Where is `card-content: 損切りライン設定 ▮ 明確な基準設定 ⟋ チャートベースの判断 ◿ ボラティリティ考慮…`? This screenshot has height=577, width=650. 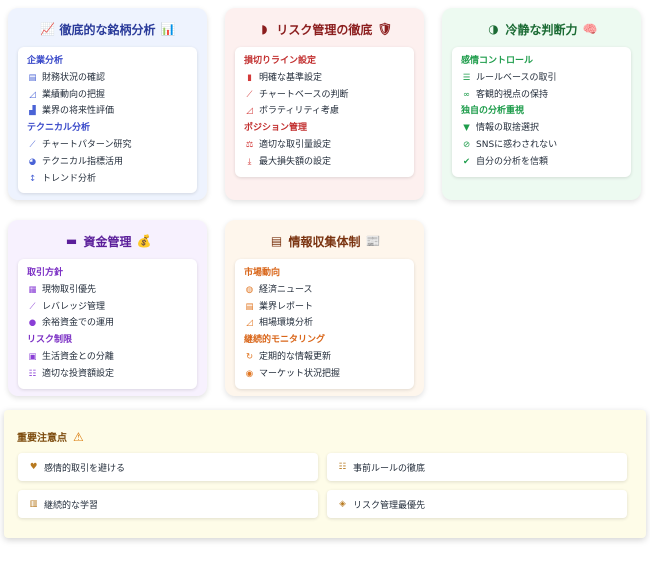
card-content: 損切りライン設定 ▮ 明確な基準設定 ⟋ チャートベースの判断 ◿ ボラティリティ考慮… is located at coordinates (324, 112).